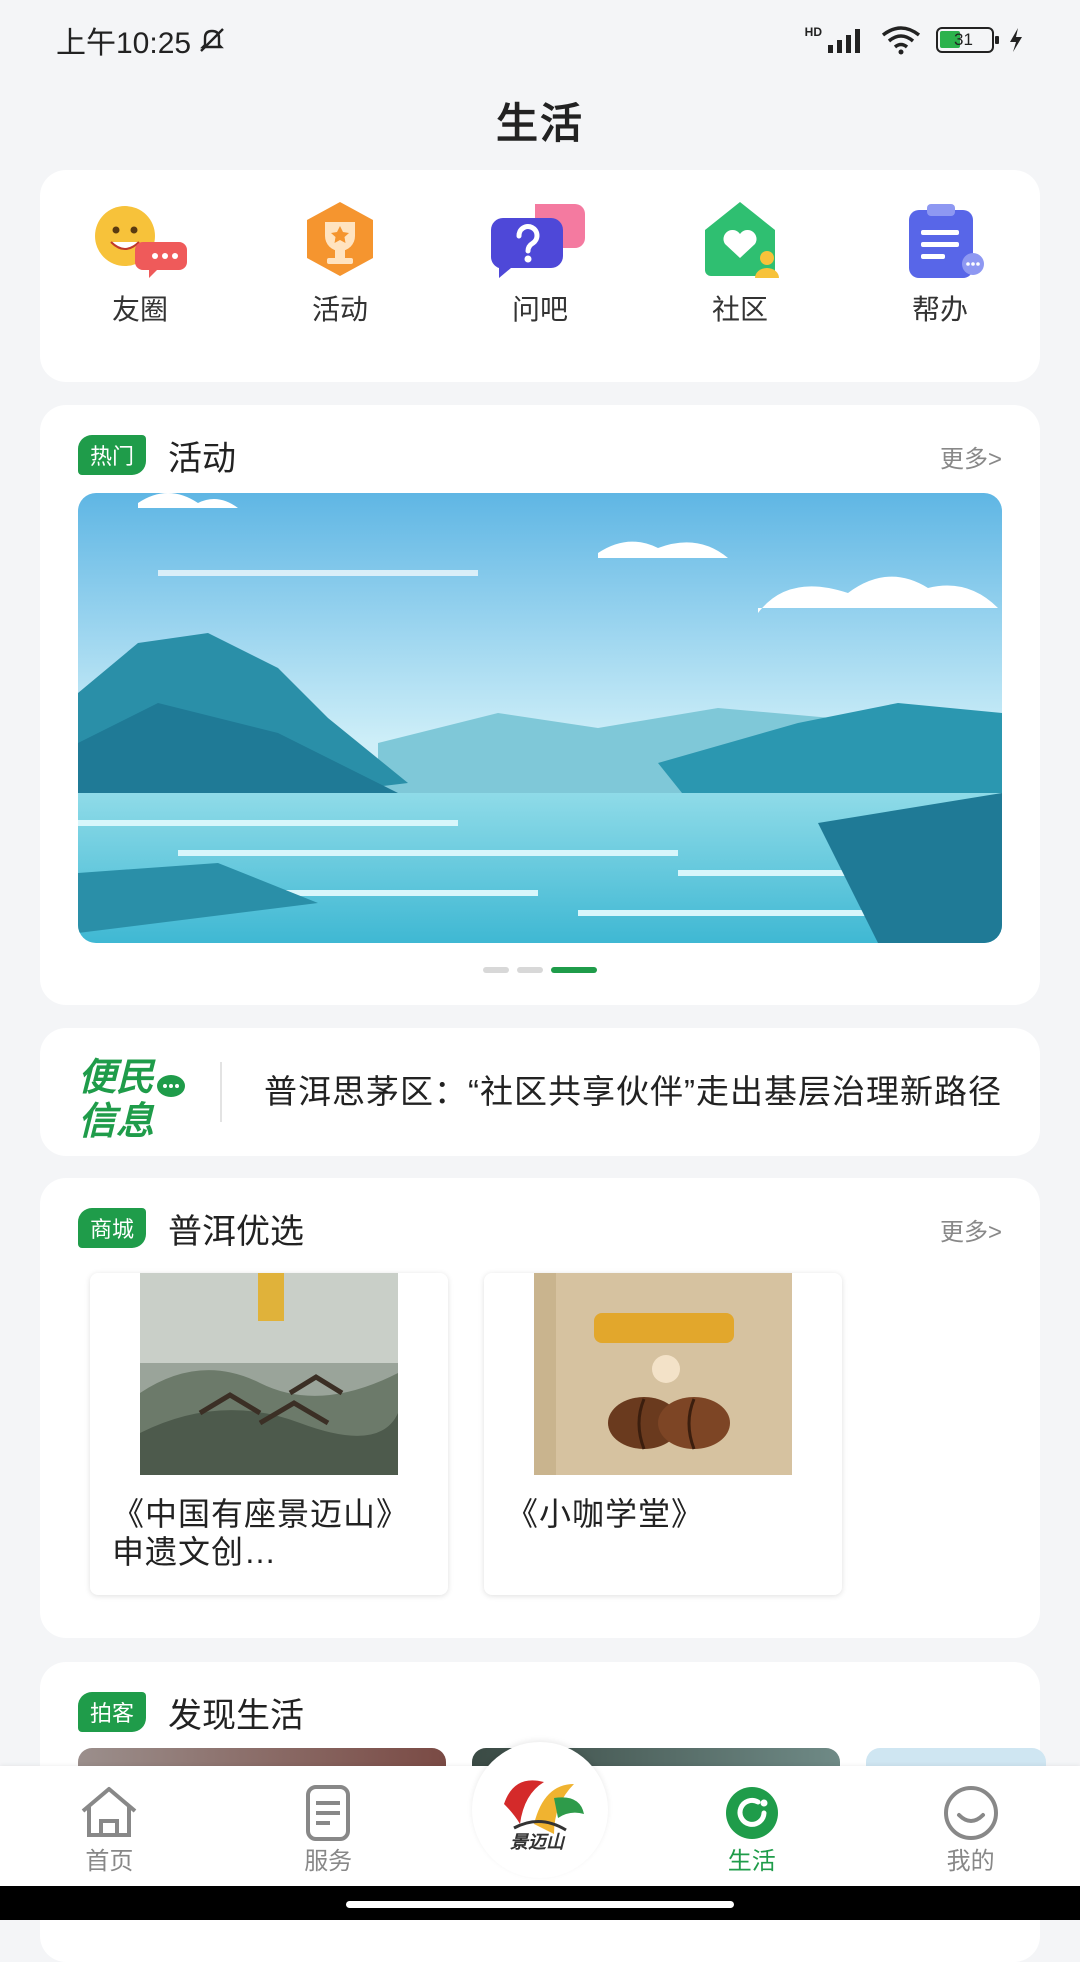 The height and width of the screenshot is (1962, 1080). What do you see at coordinates (605, 1514) in the screenshot?
I see `product-name: 《小咖学堂》` at bounding box center [605, 1514].